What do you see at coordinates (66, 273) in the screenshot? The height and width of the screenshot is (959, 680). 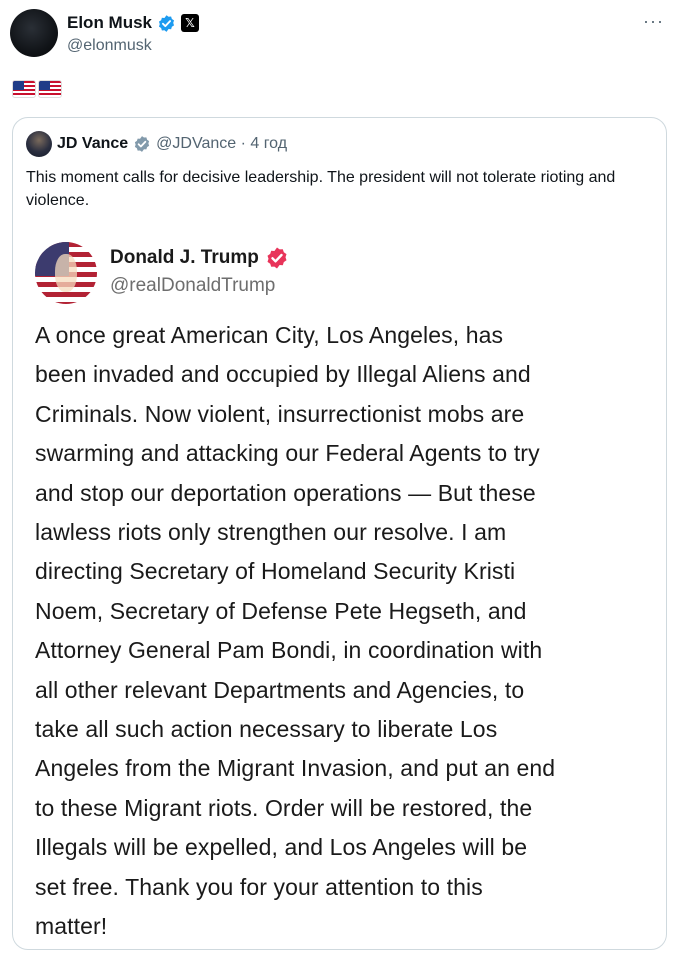 I see `truth-avatar` at bounding box center [66, 273].